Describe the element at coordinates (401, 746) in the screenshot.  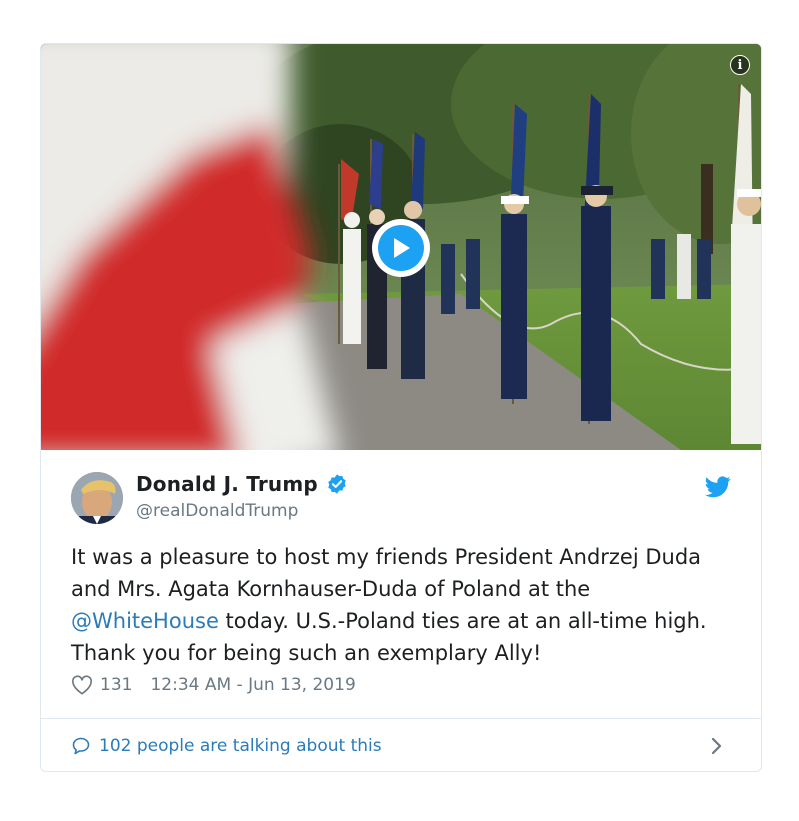
I see `conversation-link: 102 people are talking about this` at that location.